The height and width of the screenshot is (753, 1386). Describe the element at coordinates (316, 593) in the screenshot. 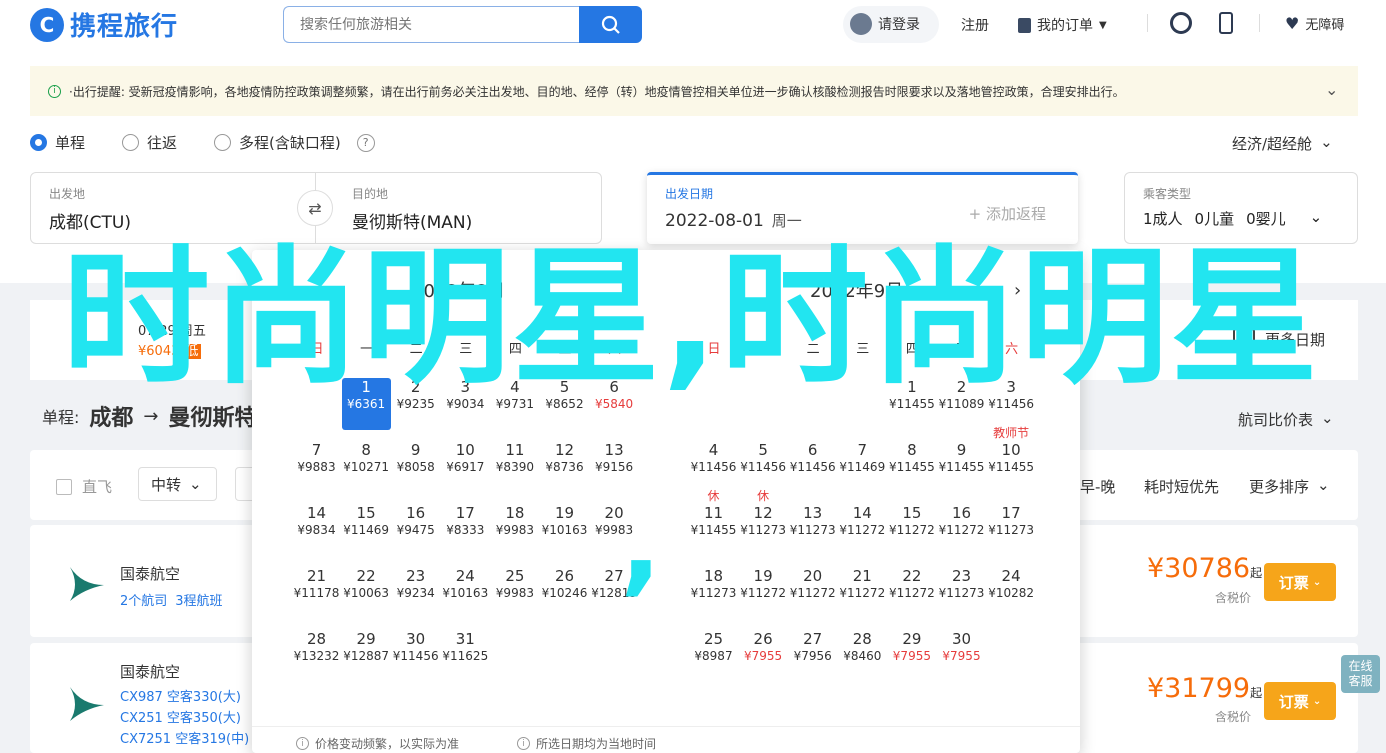

I see `calendar-day: 21 ¥11178` at that location.